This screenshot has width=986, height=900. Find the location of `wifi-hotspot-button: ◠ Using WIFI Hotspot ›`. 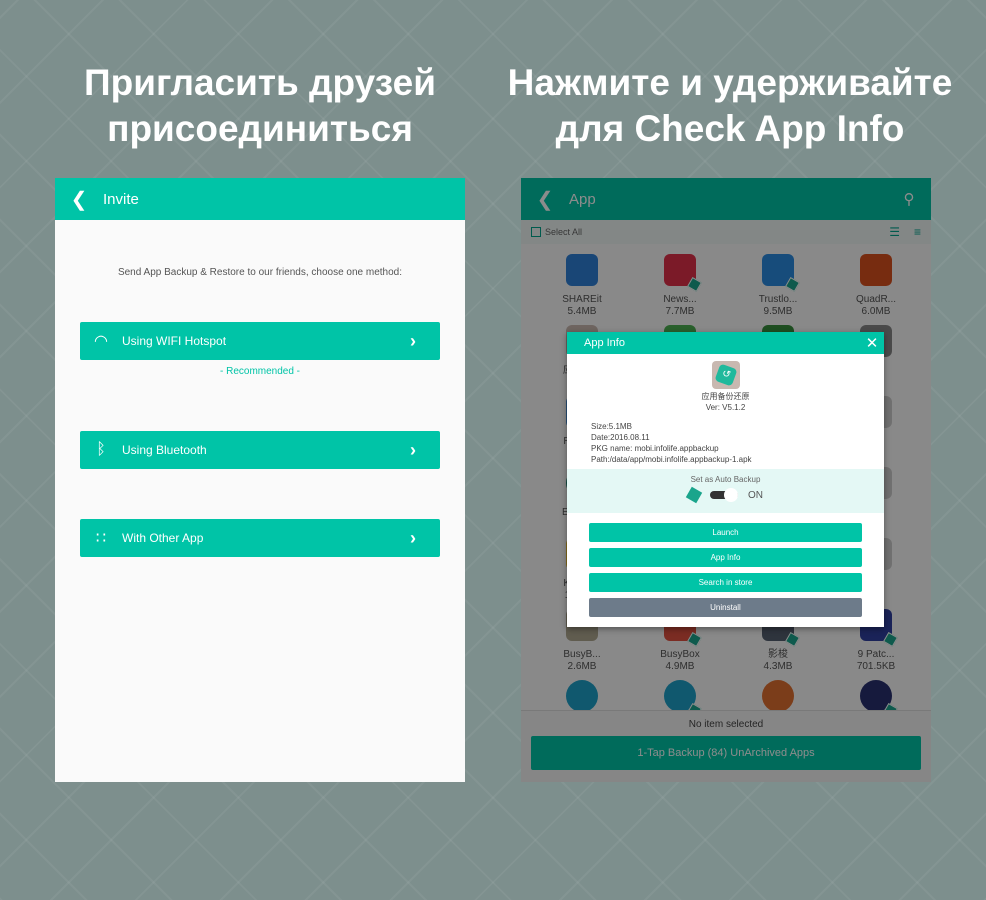

wifi-hotspot-button: ◠ Using WIFI Hotspot › is located at coordinates (260, 341).